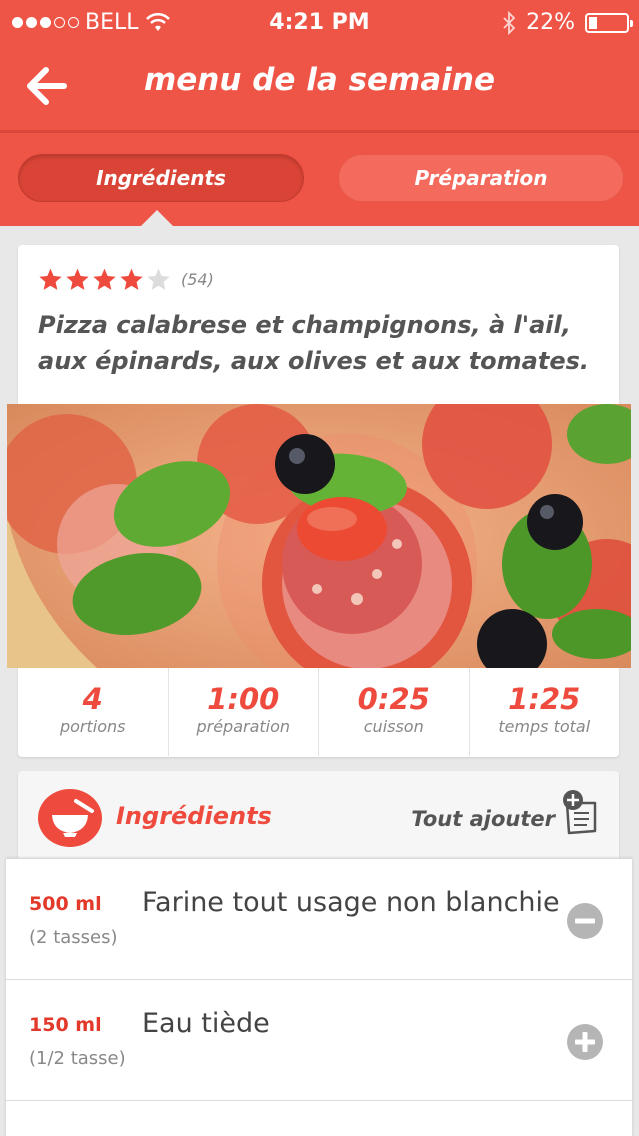 The height and width of the screenshot is (1136, 639). I want to click on ingredient-qty: 500 ml, so click(65, 904).